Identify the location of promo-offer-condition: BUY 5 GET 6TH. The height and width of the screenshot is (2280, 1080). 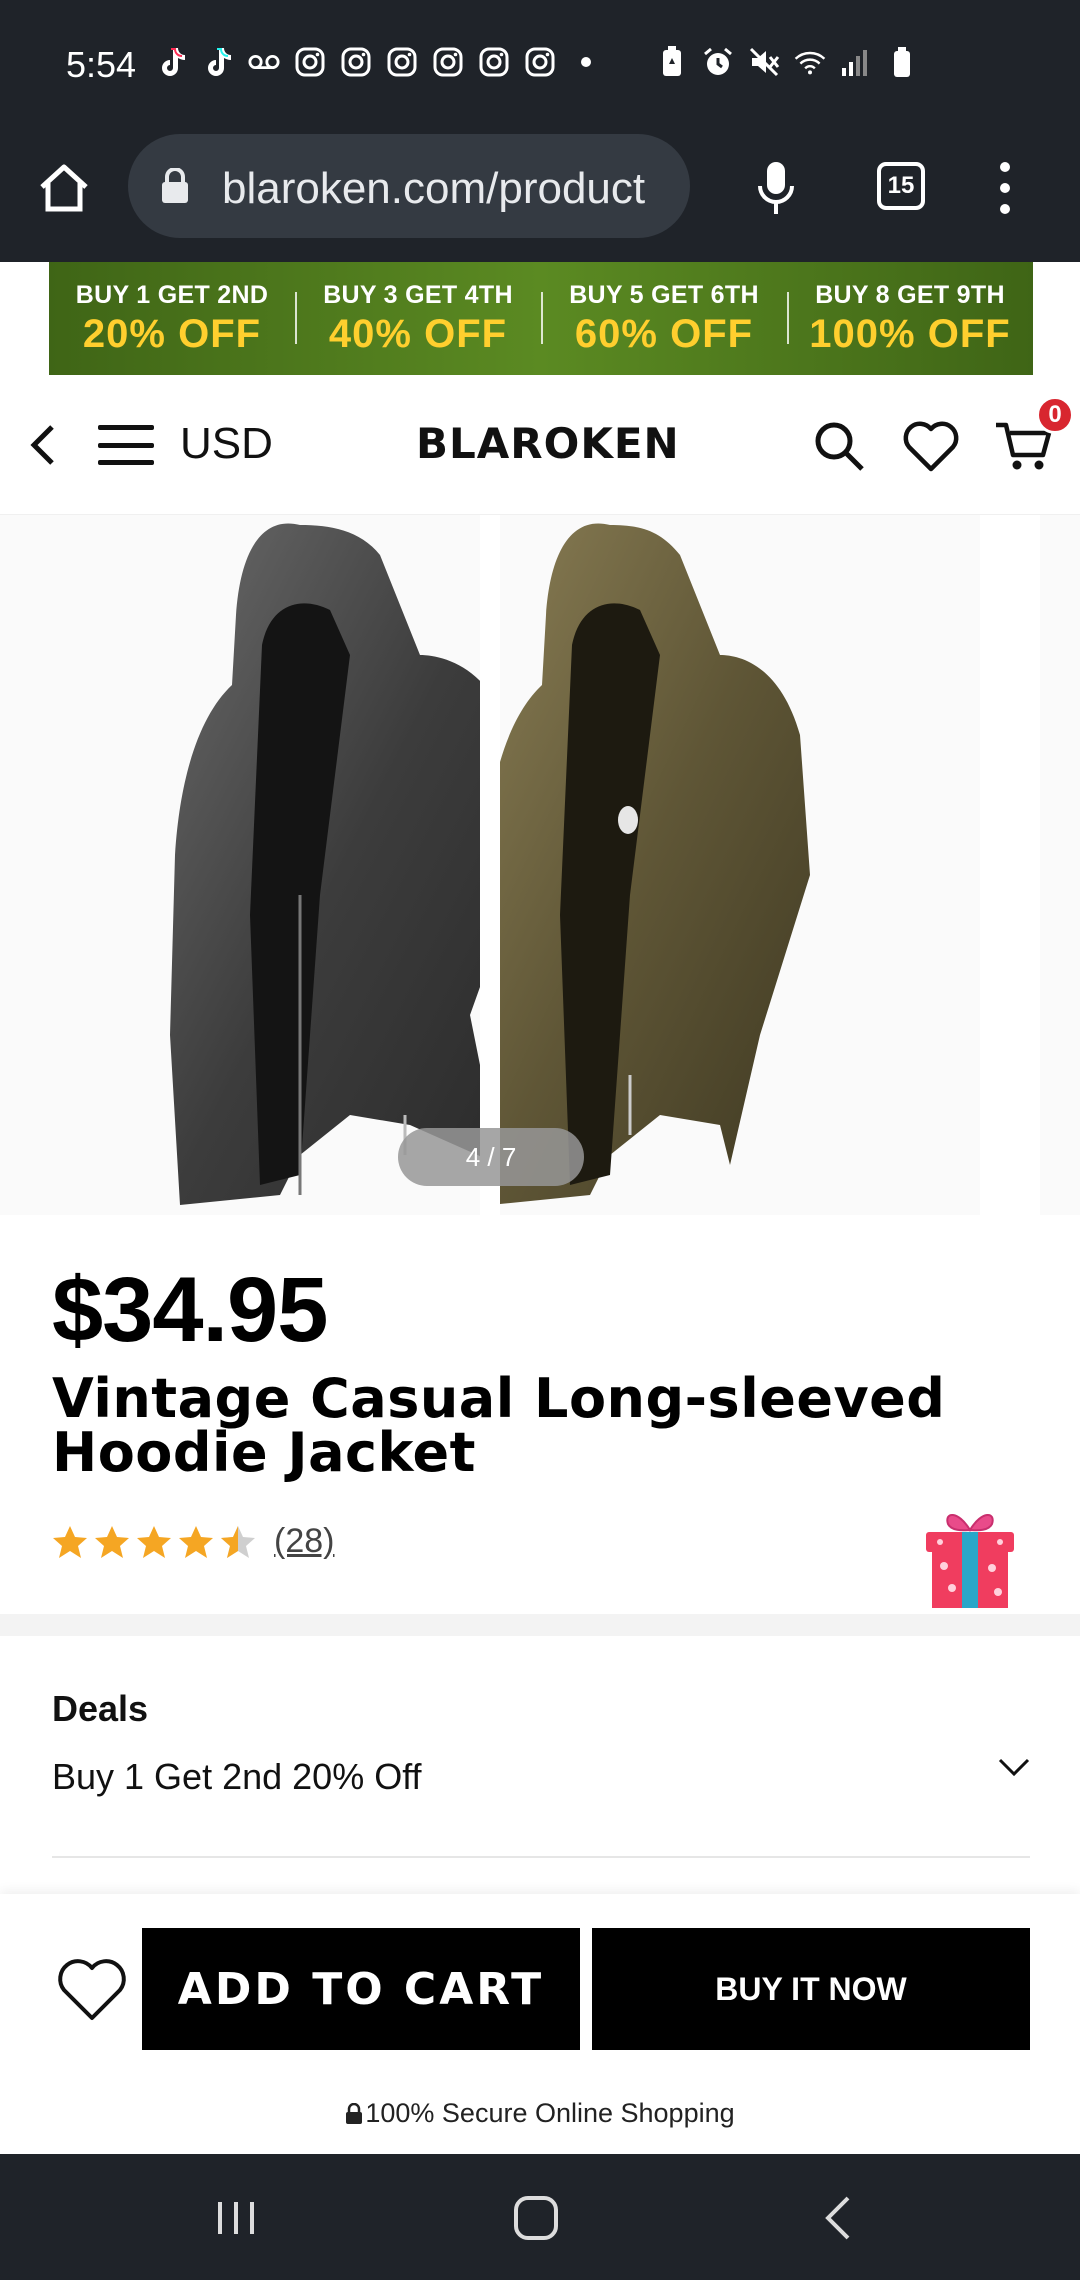
(664, 294).